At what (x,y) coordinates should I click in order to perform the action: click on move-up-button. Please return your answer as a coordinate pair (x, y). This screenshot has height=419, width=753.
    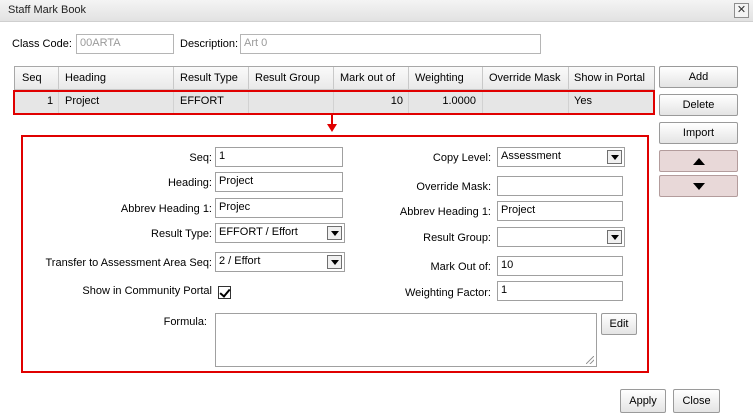
    Looking at the image, I should click on (698, 161).